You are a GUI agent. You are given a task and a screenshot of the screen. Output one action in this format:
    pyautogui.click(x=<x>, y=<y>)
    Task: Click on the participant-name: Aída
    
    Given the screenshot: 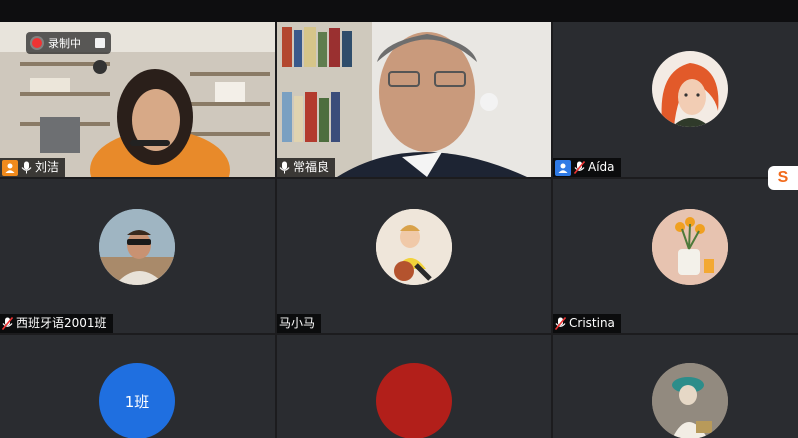 What is the action you would take?
    pyautogui.click(x=601, y=167)
    